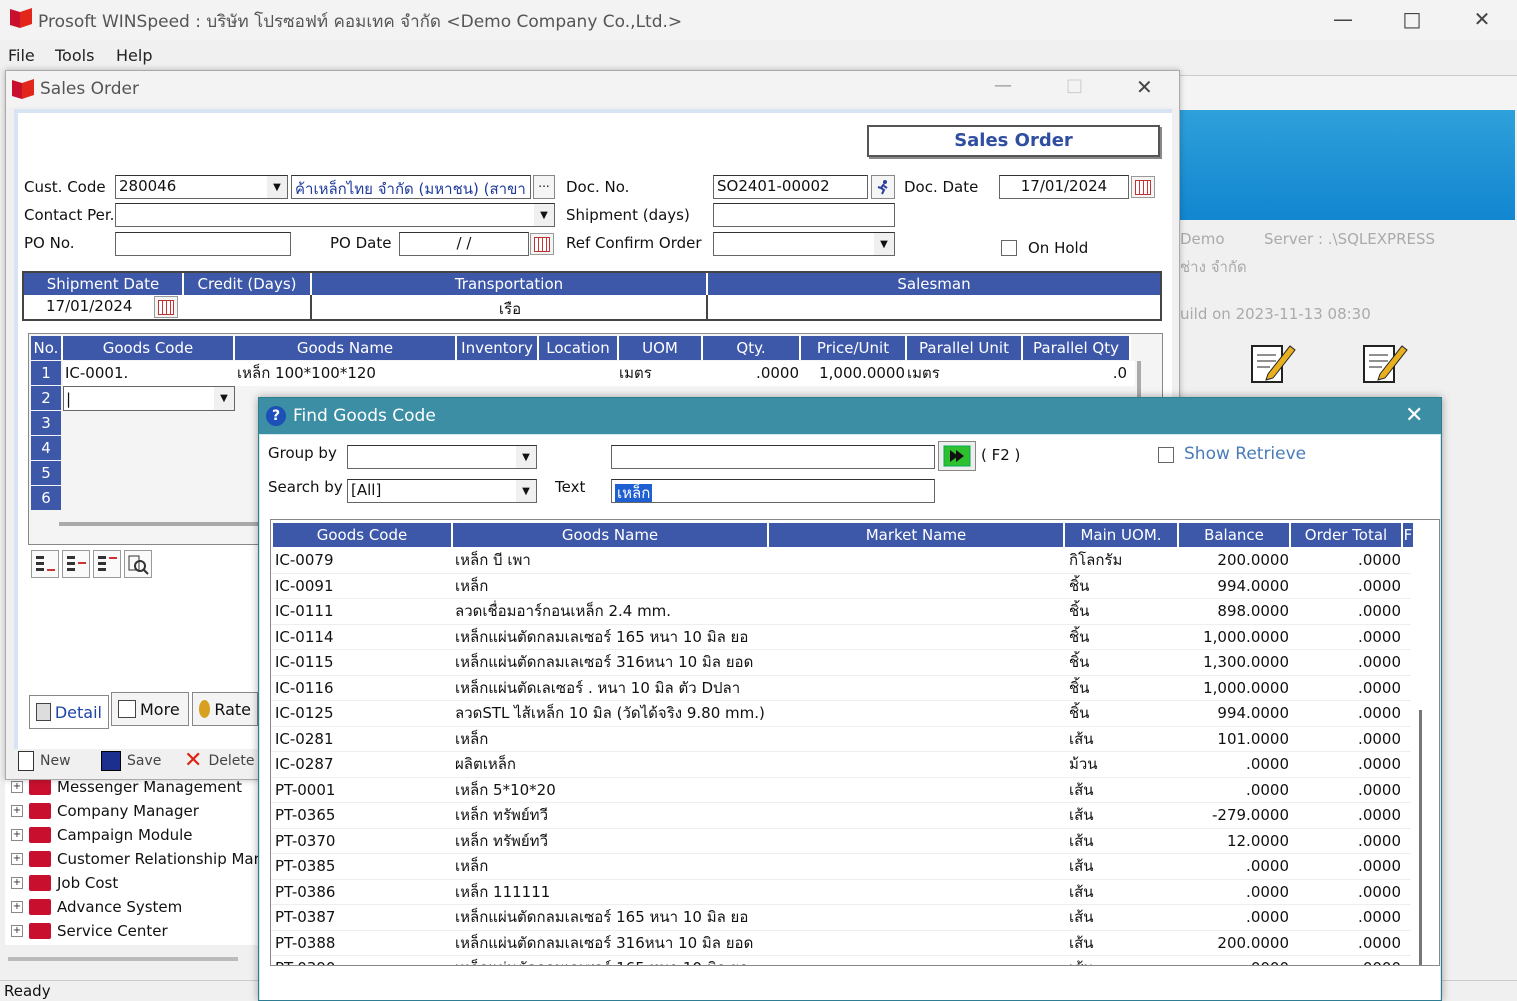 This screenshot has height=1001, width=1517. I want to click on delete-row-icon, so click(107, 564).